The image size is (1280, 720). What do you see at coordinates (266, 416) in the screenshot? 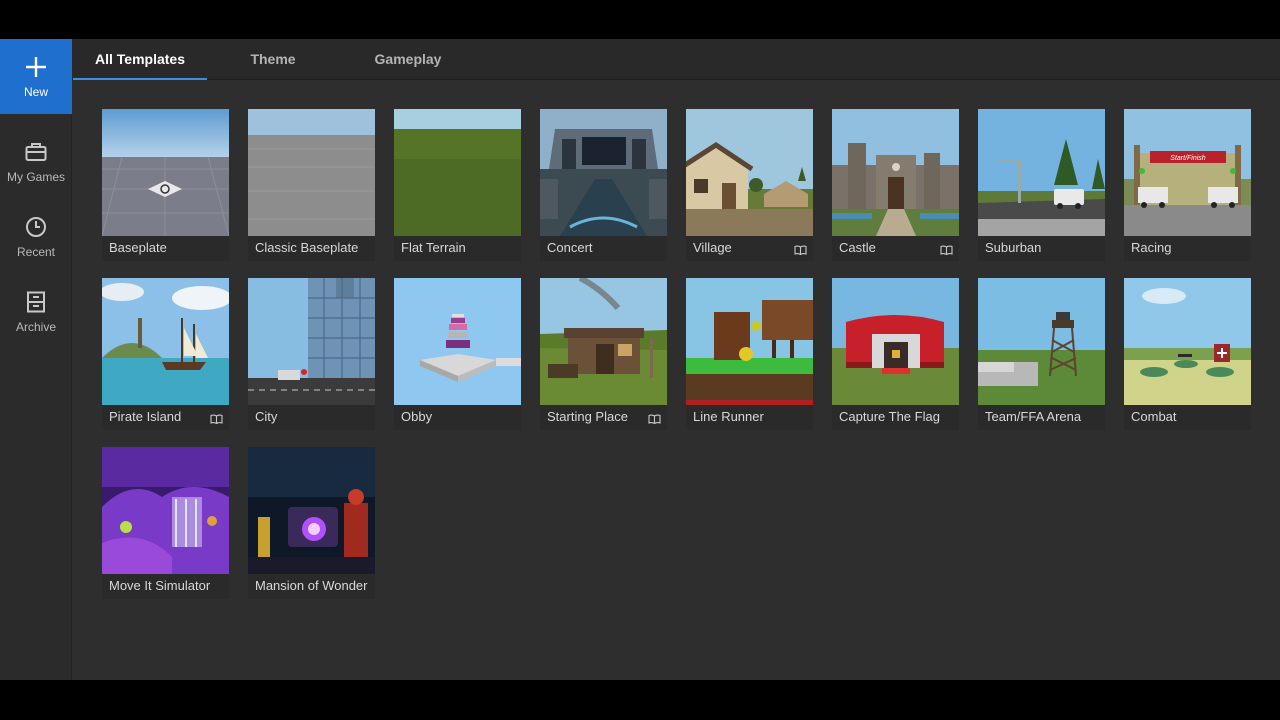
I see `template-name: City` at bounding box center [266, 416].